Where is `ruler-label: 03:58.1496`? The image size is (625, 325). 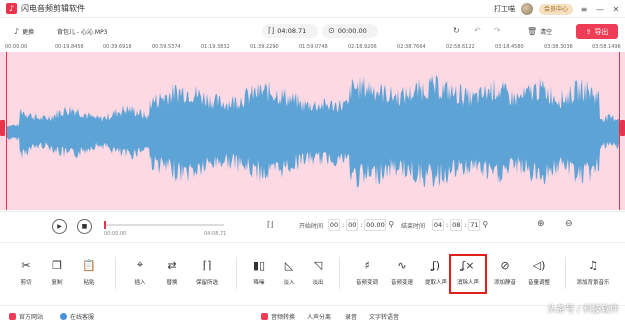 ruler-label: 03:58.1496 is located at coordinates (606, 47).